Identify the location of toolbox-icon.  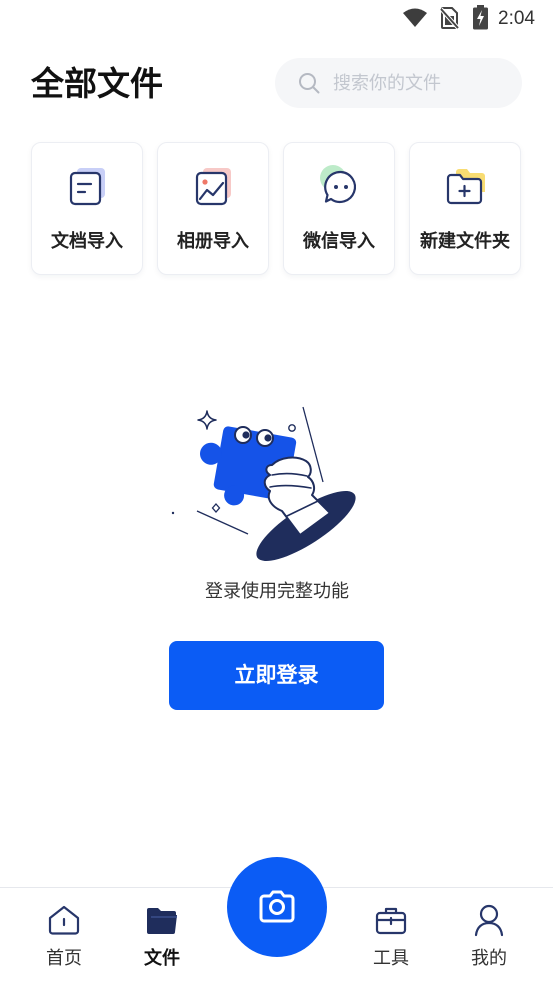
(391, 921).